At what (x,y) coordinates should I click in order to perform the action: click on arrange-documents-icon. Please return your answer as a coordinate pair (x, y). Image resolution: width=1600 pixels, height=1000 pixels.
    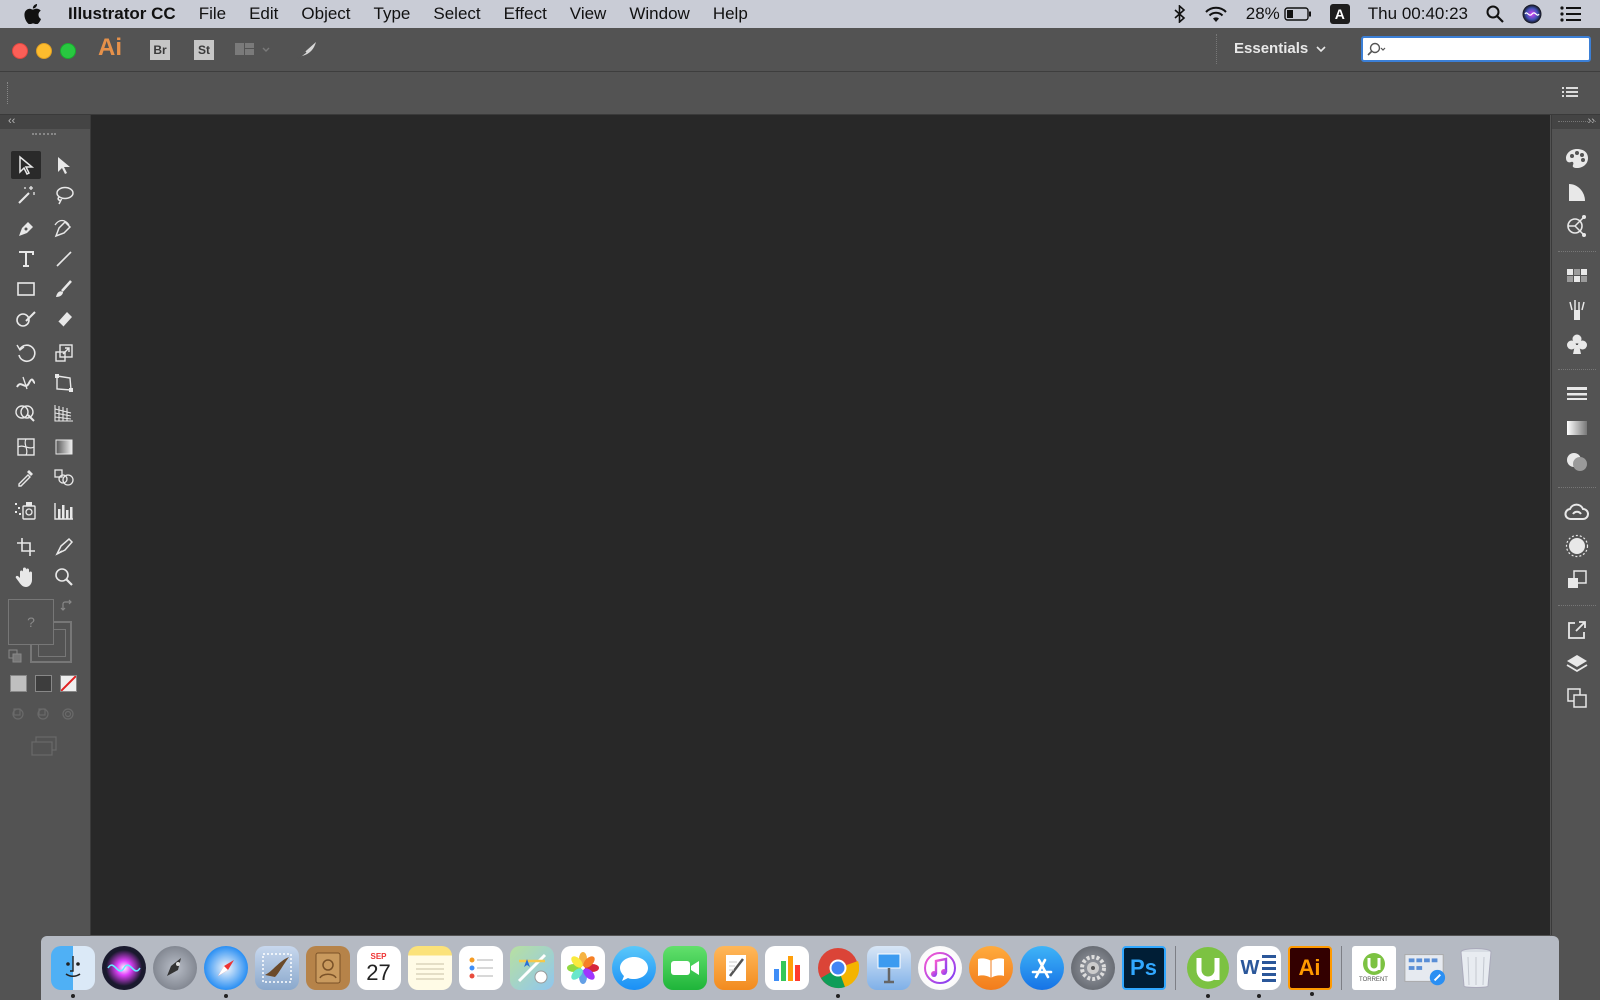
    Looking at the image, I should click on (254, 52).